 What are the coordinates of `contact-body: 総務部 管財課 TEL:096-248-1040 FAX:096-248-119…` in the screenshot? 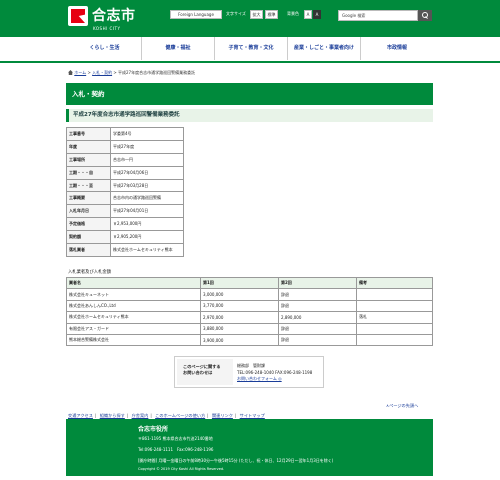 It's located at (274, 373).